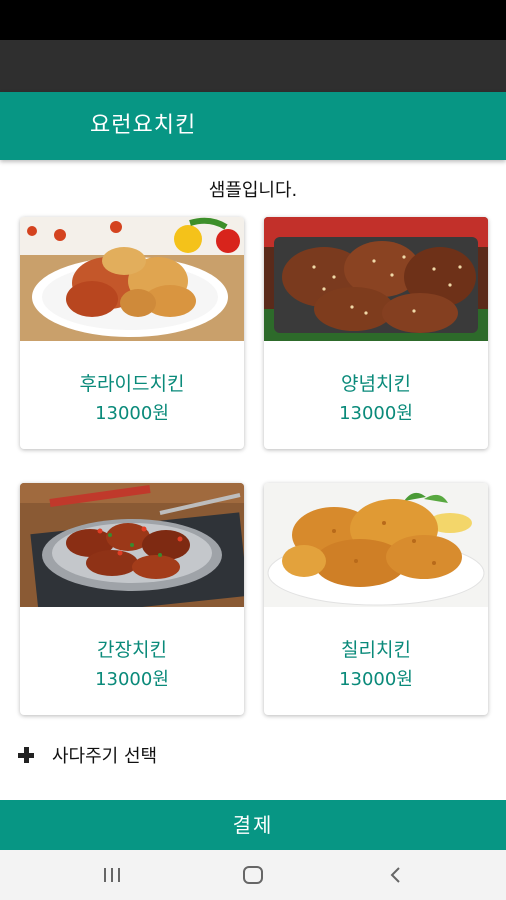 This screenshot has width=506, height=900. I want to click on delivery-option-row: 사다주기 선택, so click(86, 755).